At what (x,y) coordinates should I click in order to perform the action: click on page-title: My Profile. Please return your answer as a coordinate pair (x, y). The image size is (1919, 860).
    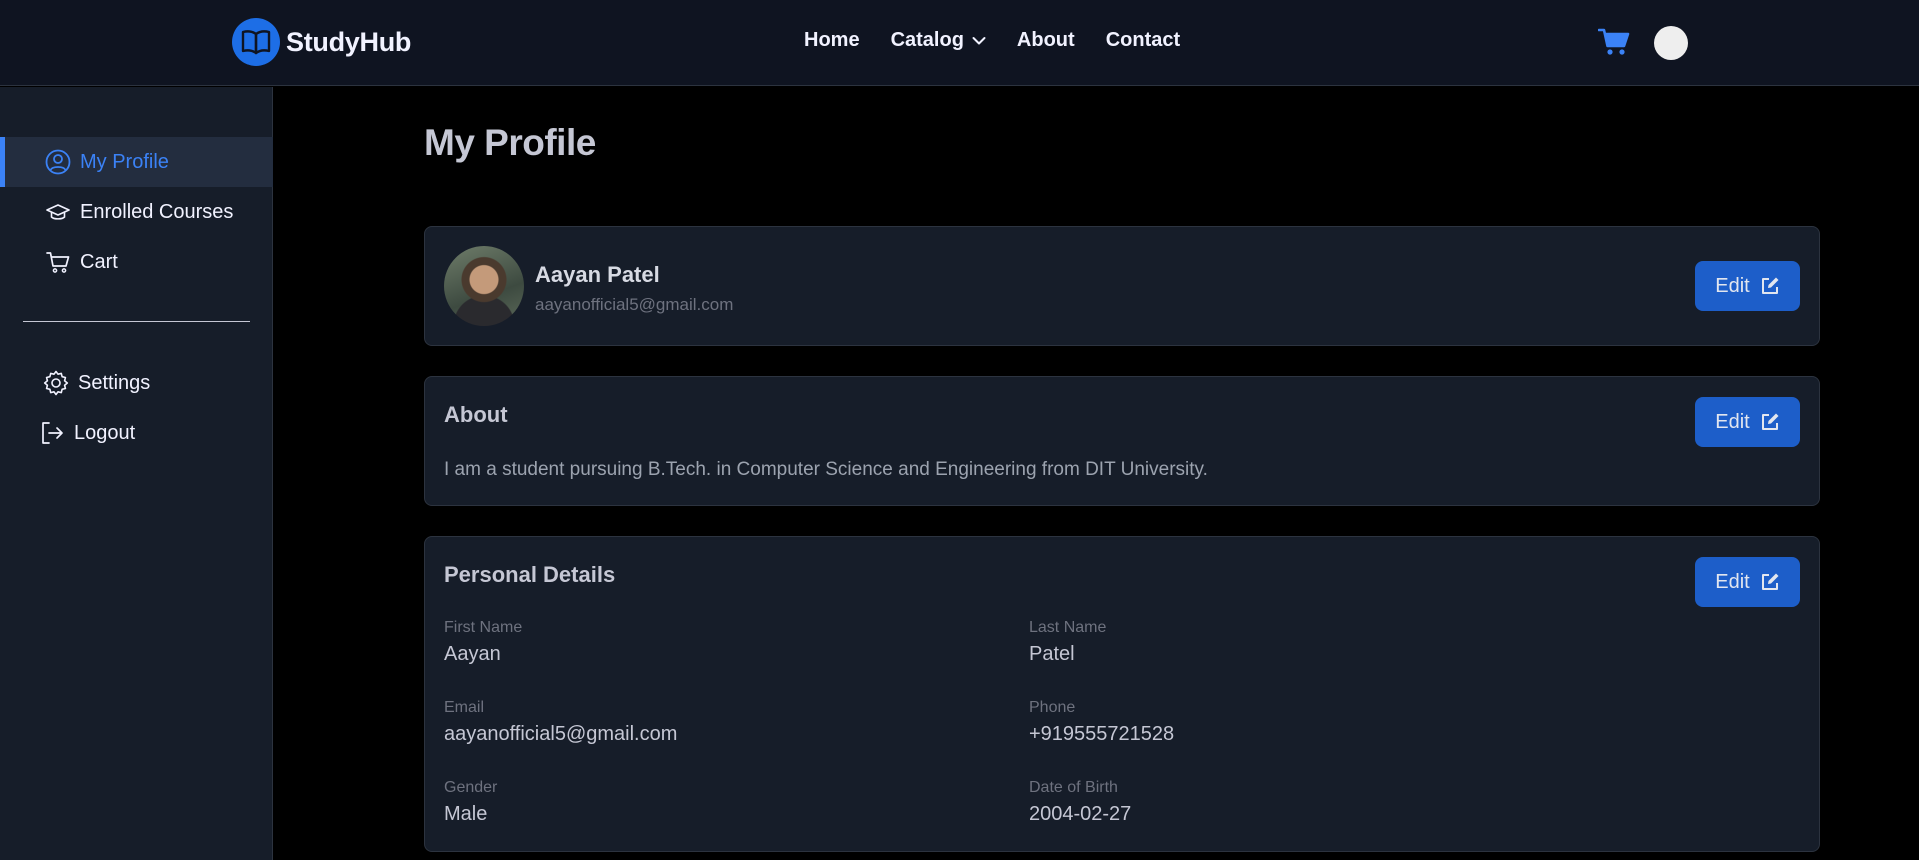
    Looking at the image, I should click on (510, 142).